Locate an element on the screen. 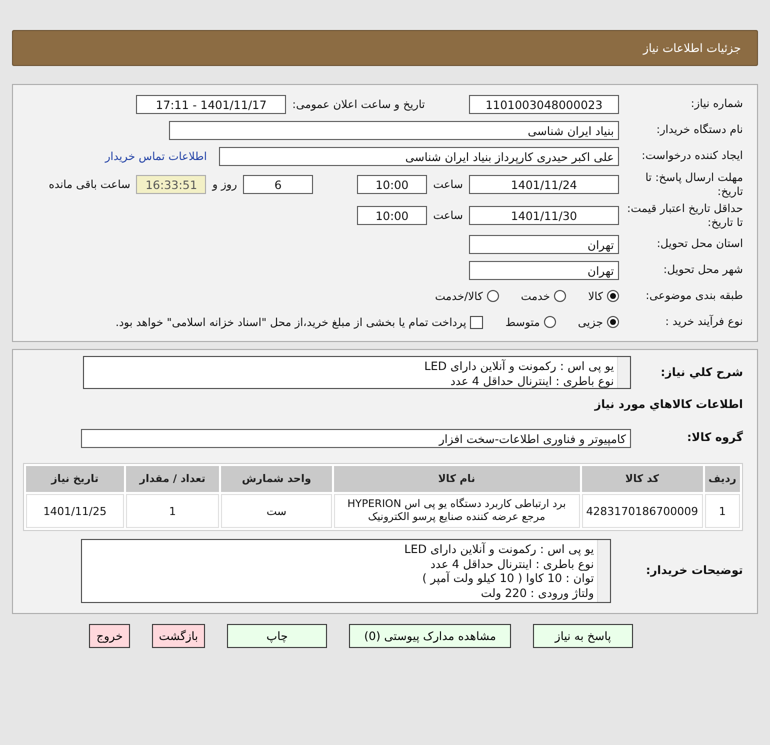 This screenshot has width=770, height=745. deadline-time-field: 10:00 is located at coordinates (392, 184).